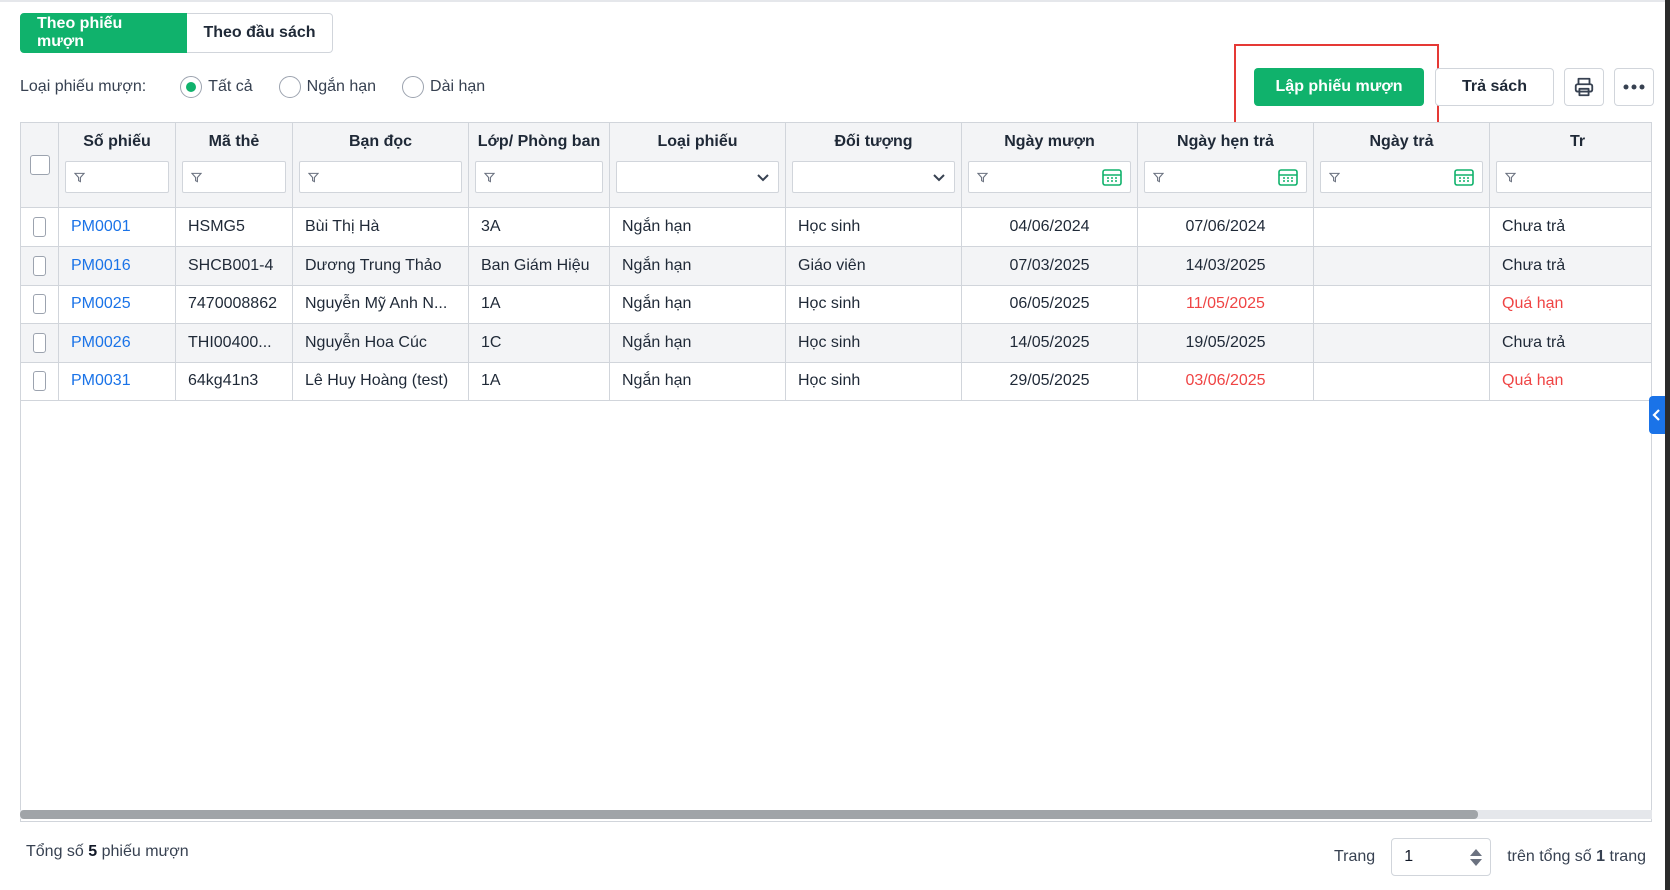  I want to click on column-title: Số phiếu, so click(117, 142).